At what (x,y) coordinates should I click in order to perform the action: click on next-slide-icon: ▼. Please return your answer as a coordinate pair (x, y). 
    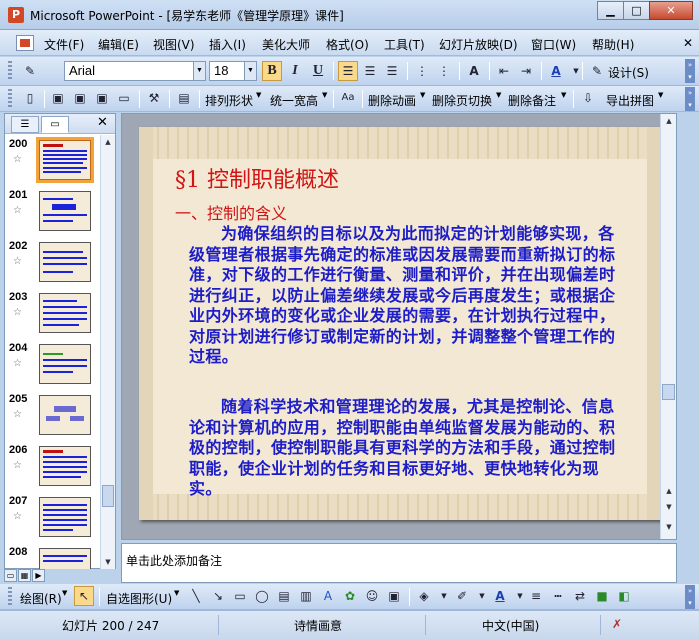
    Looking at the image, I should click on (669, 507).